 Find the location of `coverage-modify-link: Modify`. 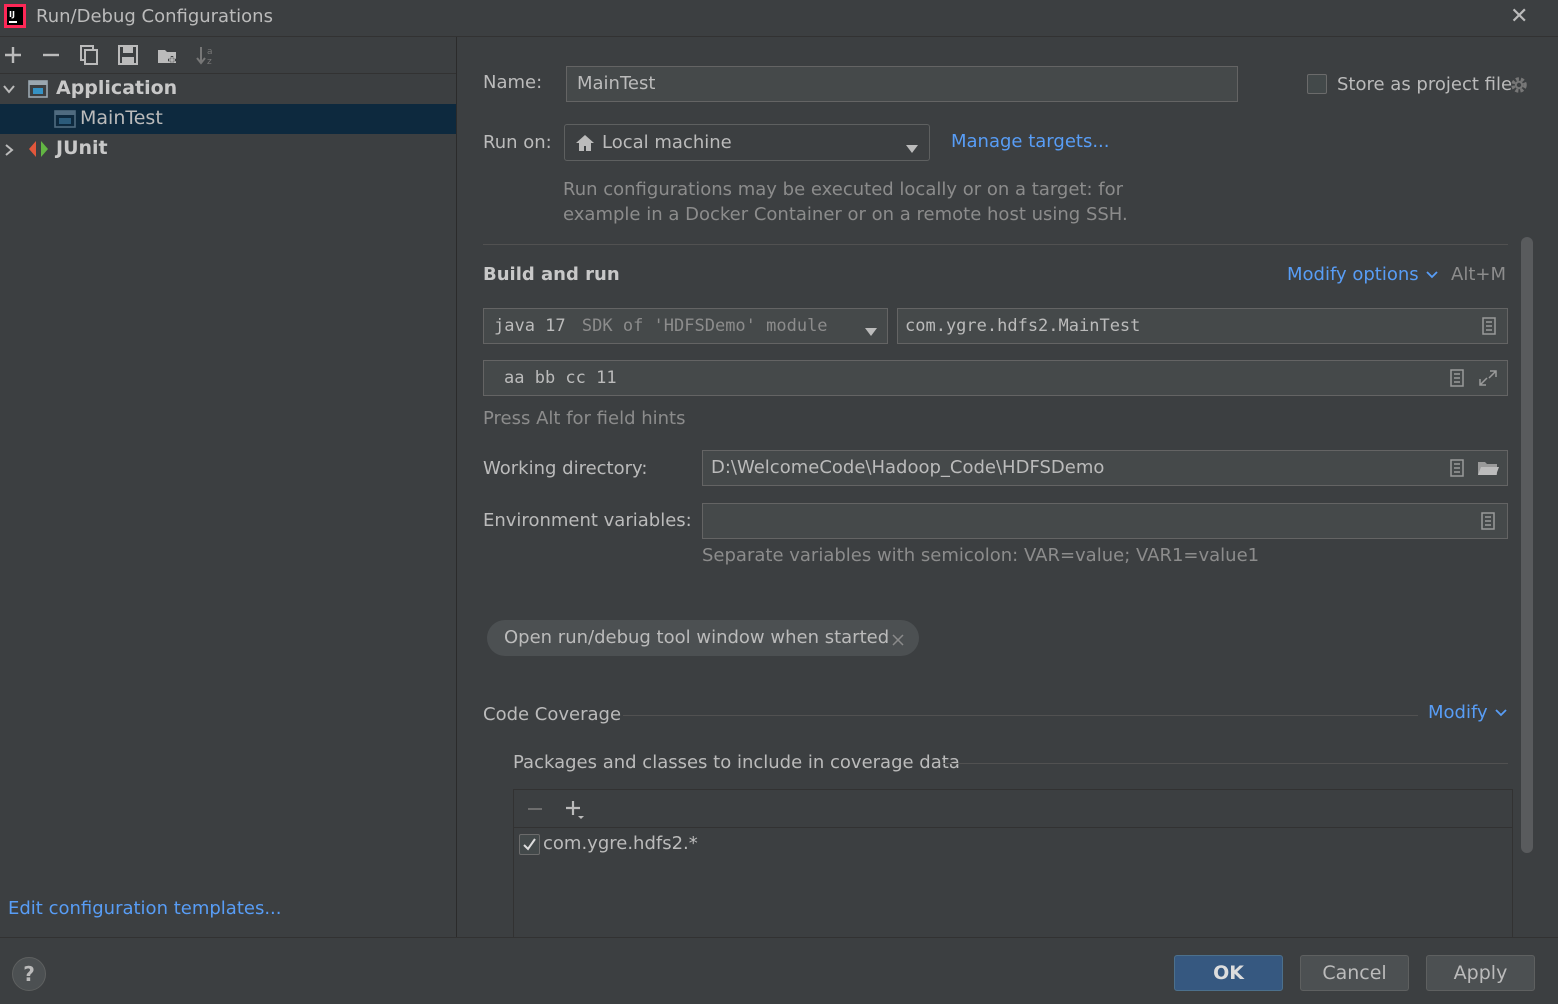

coverage-modify-link: Modify is located at coordinates (1468, 712).